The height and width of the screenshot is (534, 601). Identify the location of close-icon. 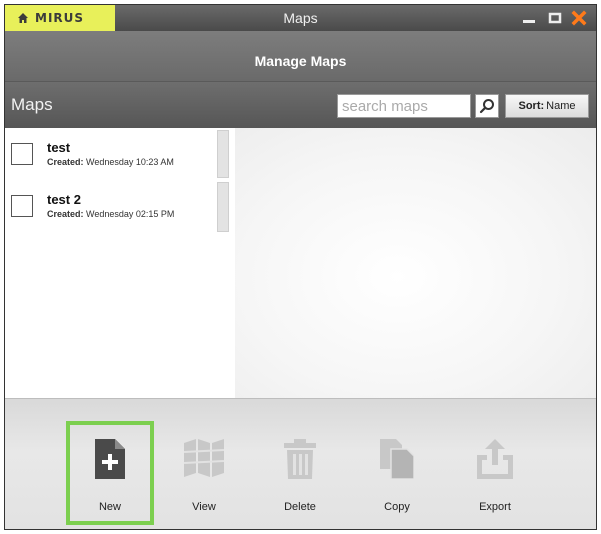
(579, 18).